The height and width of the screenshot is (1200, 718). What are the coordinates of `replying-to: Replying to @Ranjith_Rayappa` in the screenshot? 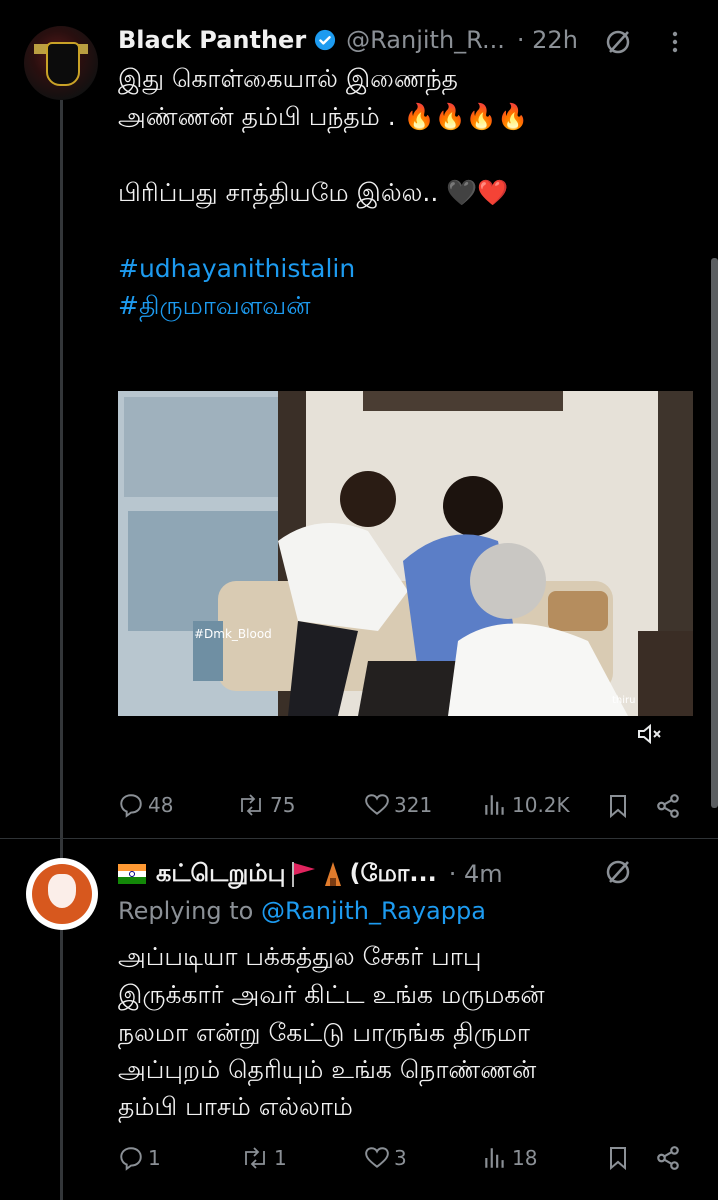 It's located at (302, 911).